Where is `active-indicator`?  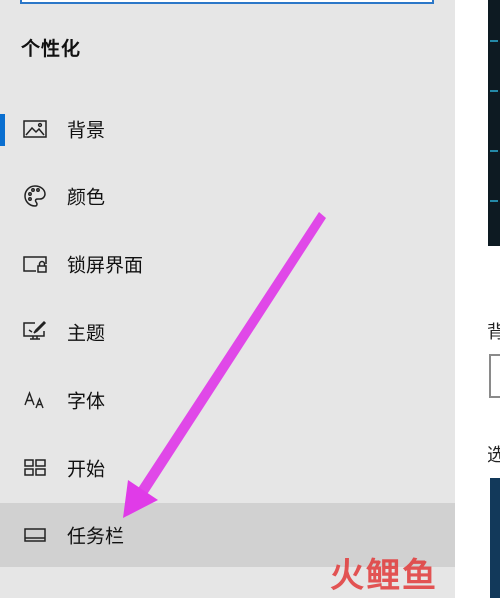 active-indicator is located at coordinates (2, 130).